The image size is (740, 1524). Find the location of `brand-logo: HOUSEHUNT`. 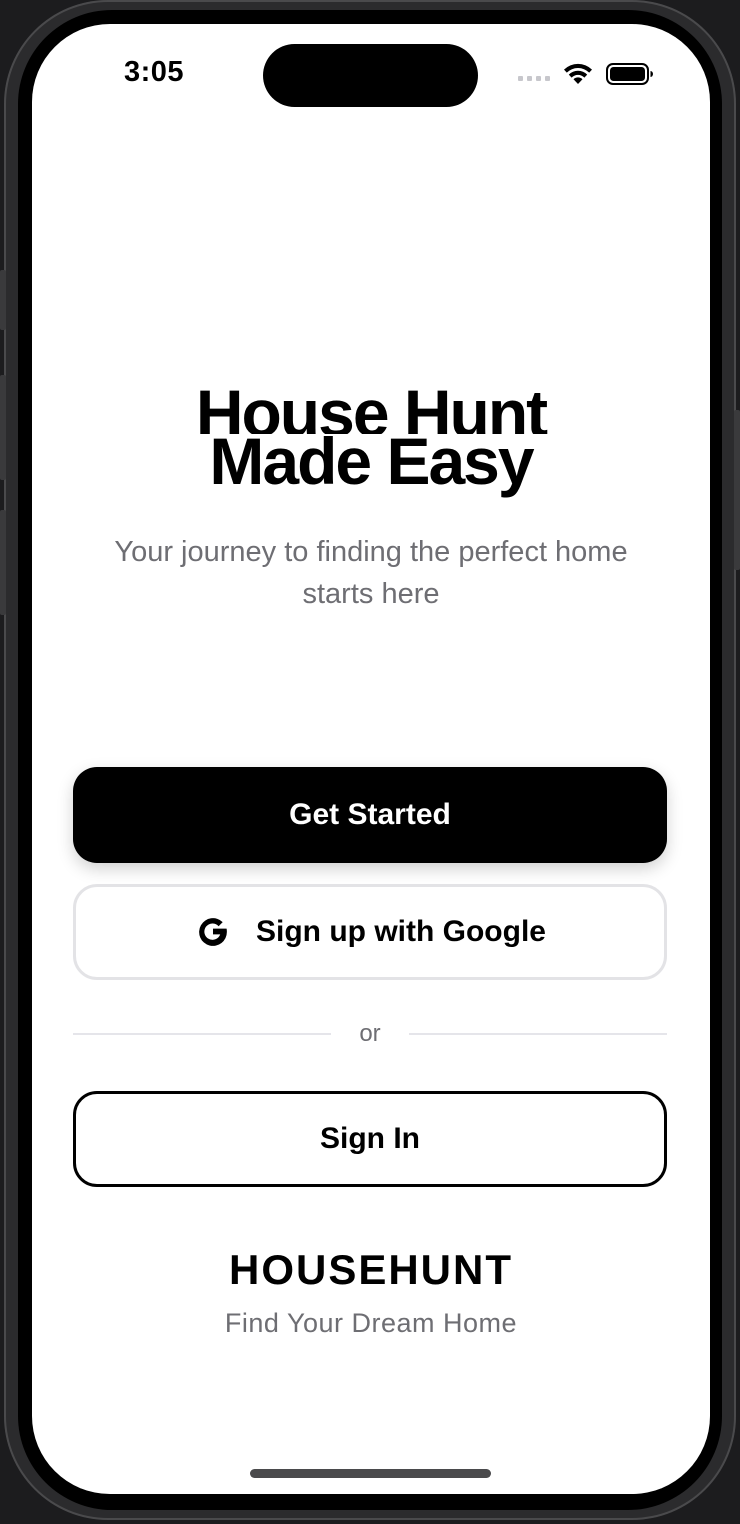

brand-logo: HOUSEHUNT is located at coordinates (370, 1269).